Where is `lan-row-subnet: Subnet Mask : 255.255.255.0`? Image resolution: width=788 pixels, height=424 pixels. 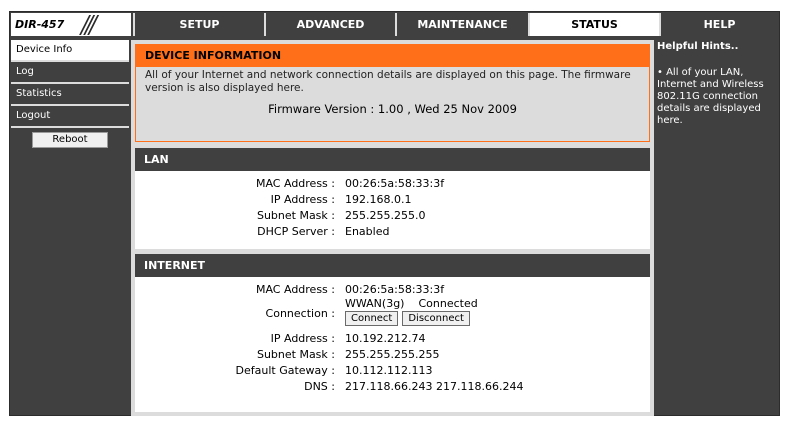 lan-row-subnet: Subnet Mask : 255.255.255.0 is located at coordinates (392, 216).